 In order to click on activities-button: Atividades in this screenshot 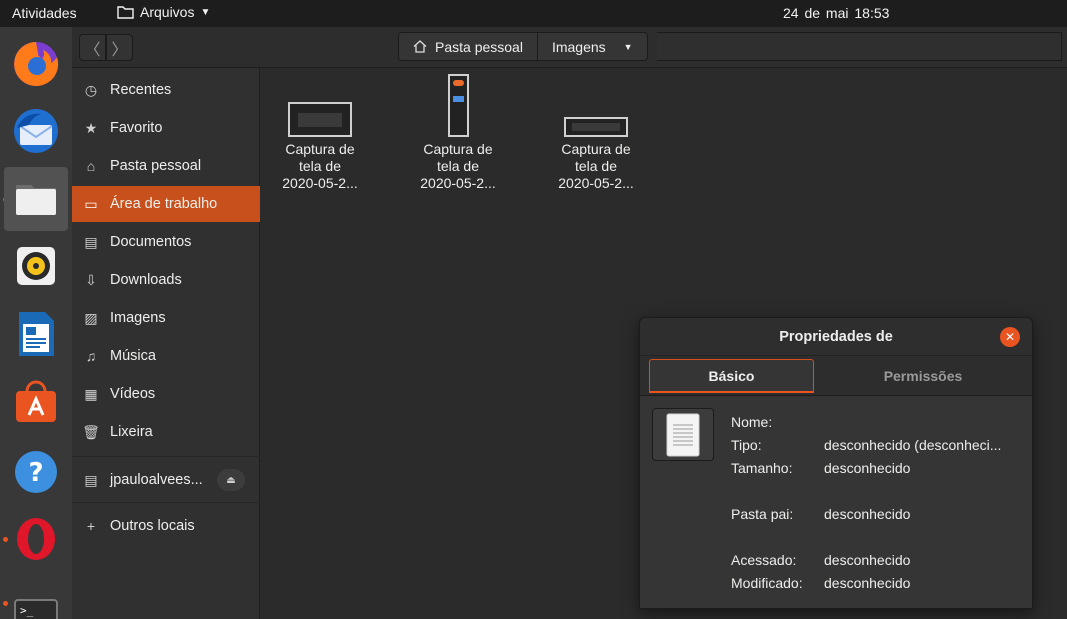, I will do `click(44, 13)`.